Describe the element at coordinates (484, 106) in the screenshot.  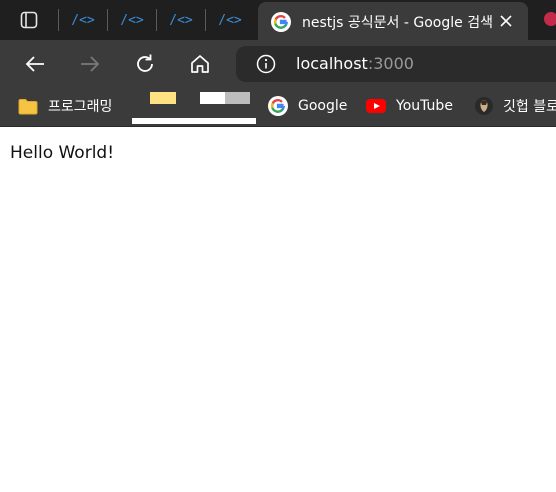
I see `avatar-icon` at that location.